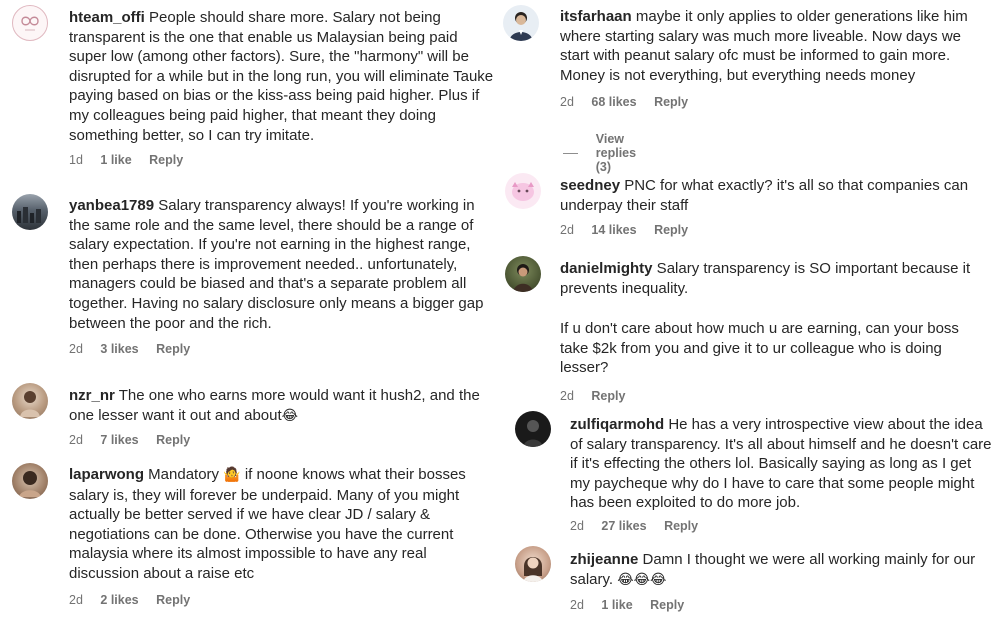 The image size is (1000, 623). I want to click on comment-meta: 2d 27 likes Reply, so click(641, 526).